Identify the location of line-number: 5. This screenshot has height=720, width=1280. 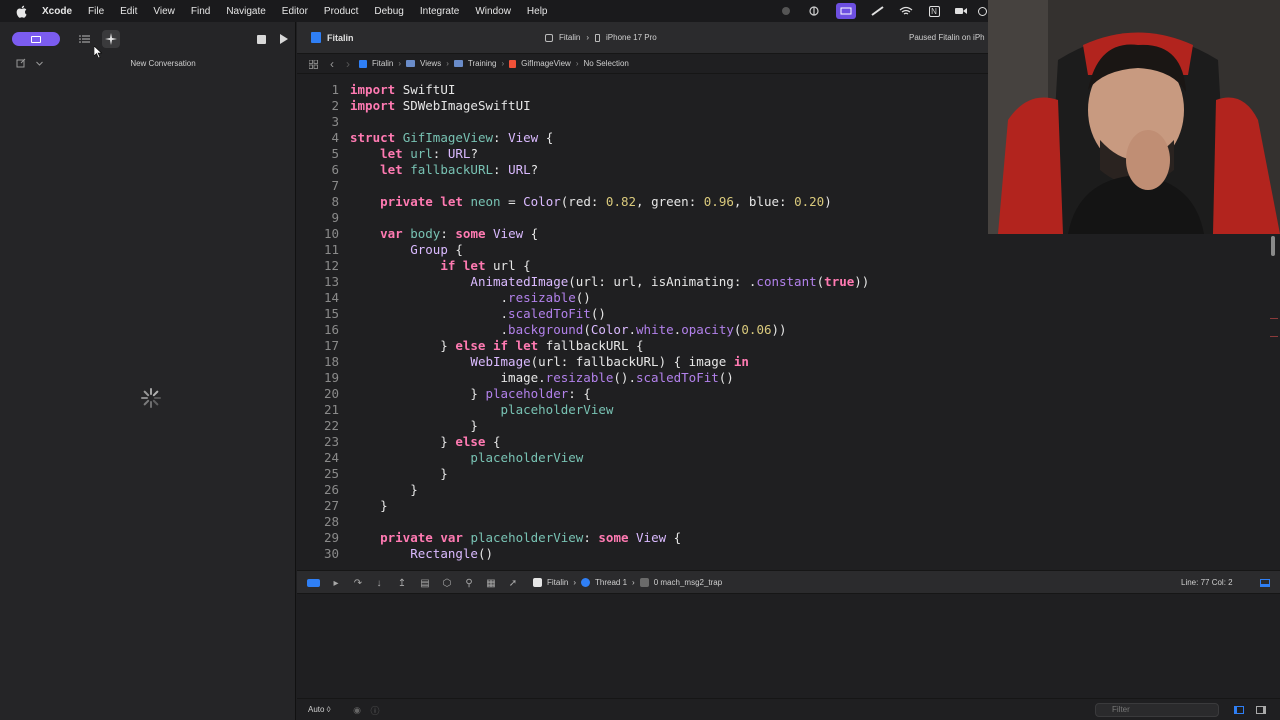
(335, 153).